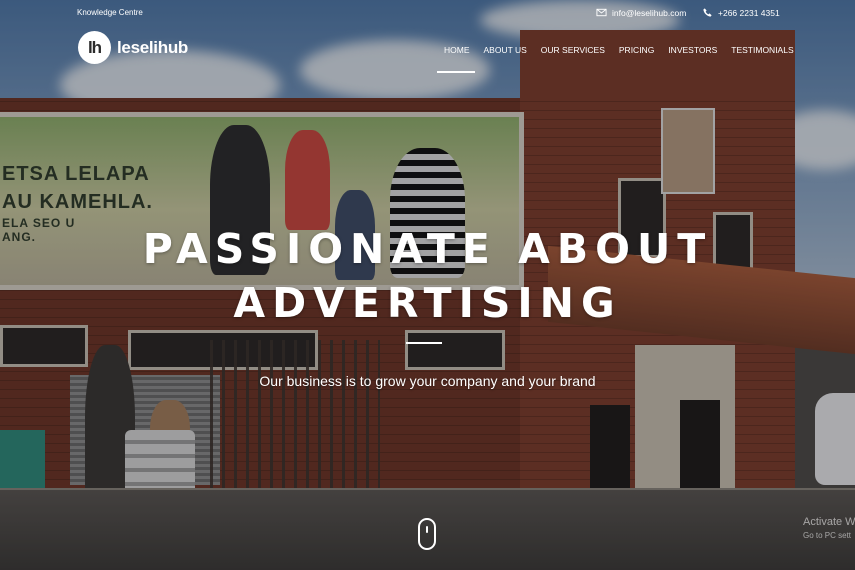 Image resolution: width=855 pixels, height=570 pixels. What do you see at coordinates (649, 13) in the screenshot?
I see `email-text: info@leselihub.com` at bounding box center [649, 13].